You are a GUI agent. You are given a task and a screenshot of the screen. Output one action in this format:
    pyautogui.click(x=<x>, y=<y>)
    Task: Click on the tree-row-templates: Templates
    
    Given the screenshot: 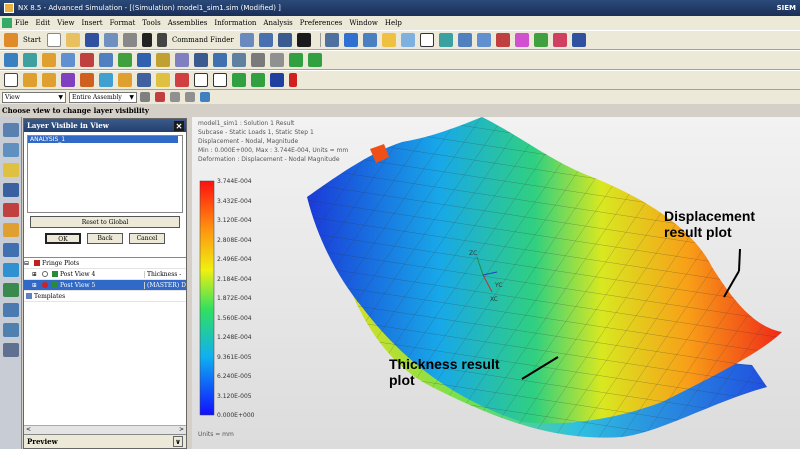 What is the action you would take?
    pyautogui.click(x=105, y=296)
    